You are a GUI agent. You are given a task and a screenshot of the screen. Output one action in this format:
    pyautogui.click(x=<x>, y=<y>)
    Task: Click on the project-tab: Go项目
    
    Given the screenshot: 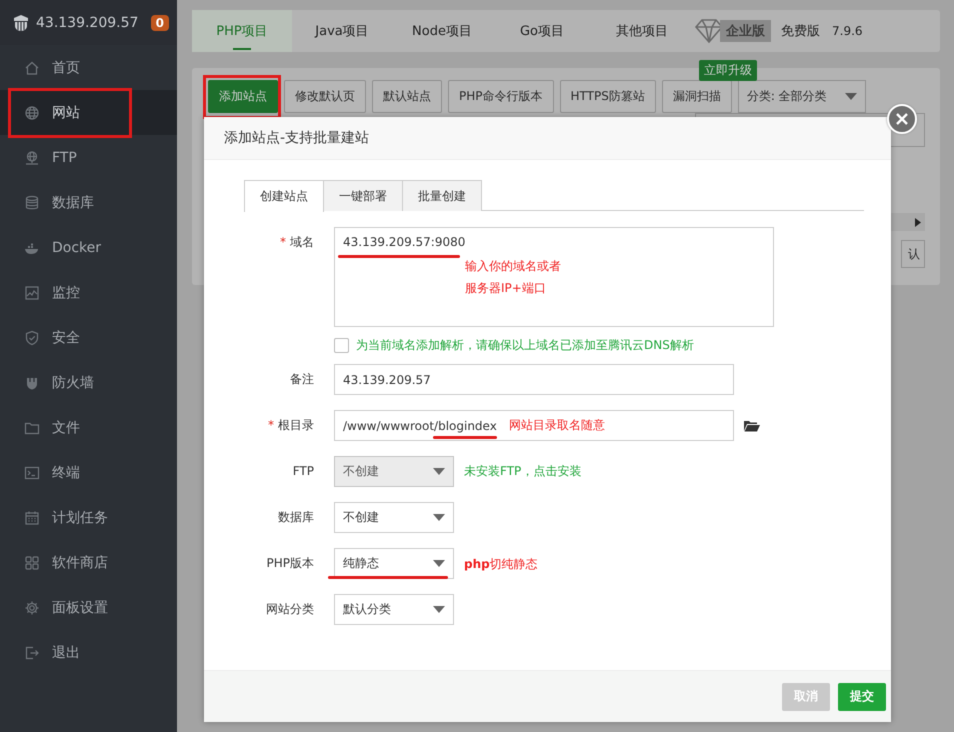 What is the action you would take?
    pyautogui.click(x=542, y=31)
    